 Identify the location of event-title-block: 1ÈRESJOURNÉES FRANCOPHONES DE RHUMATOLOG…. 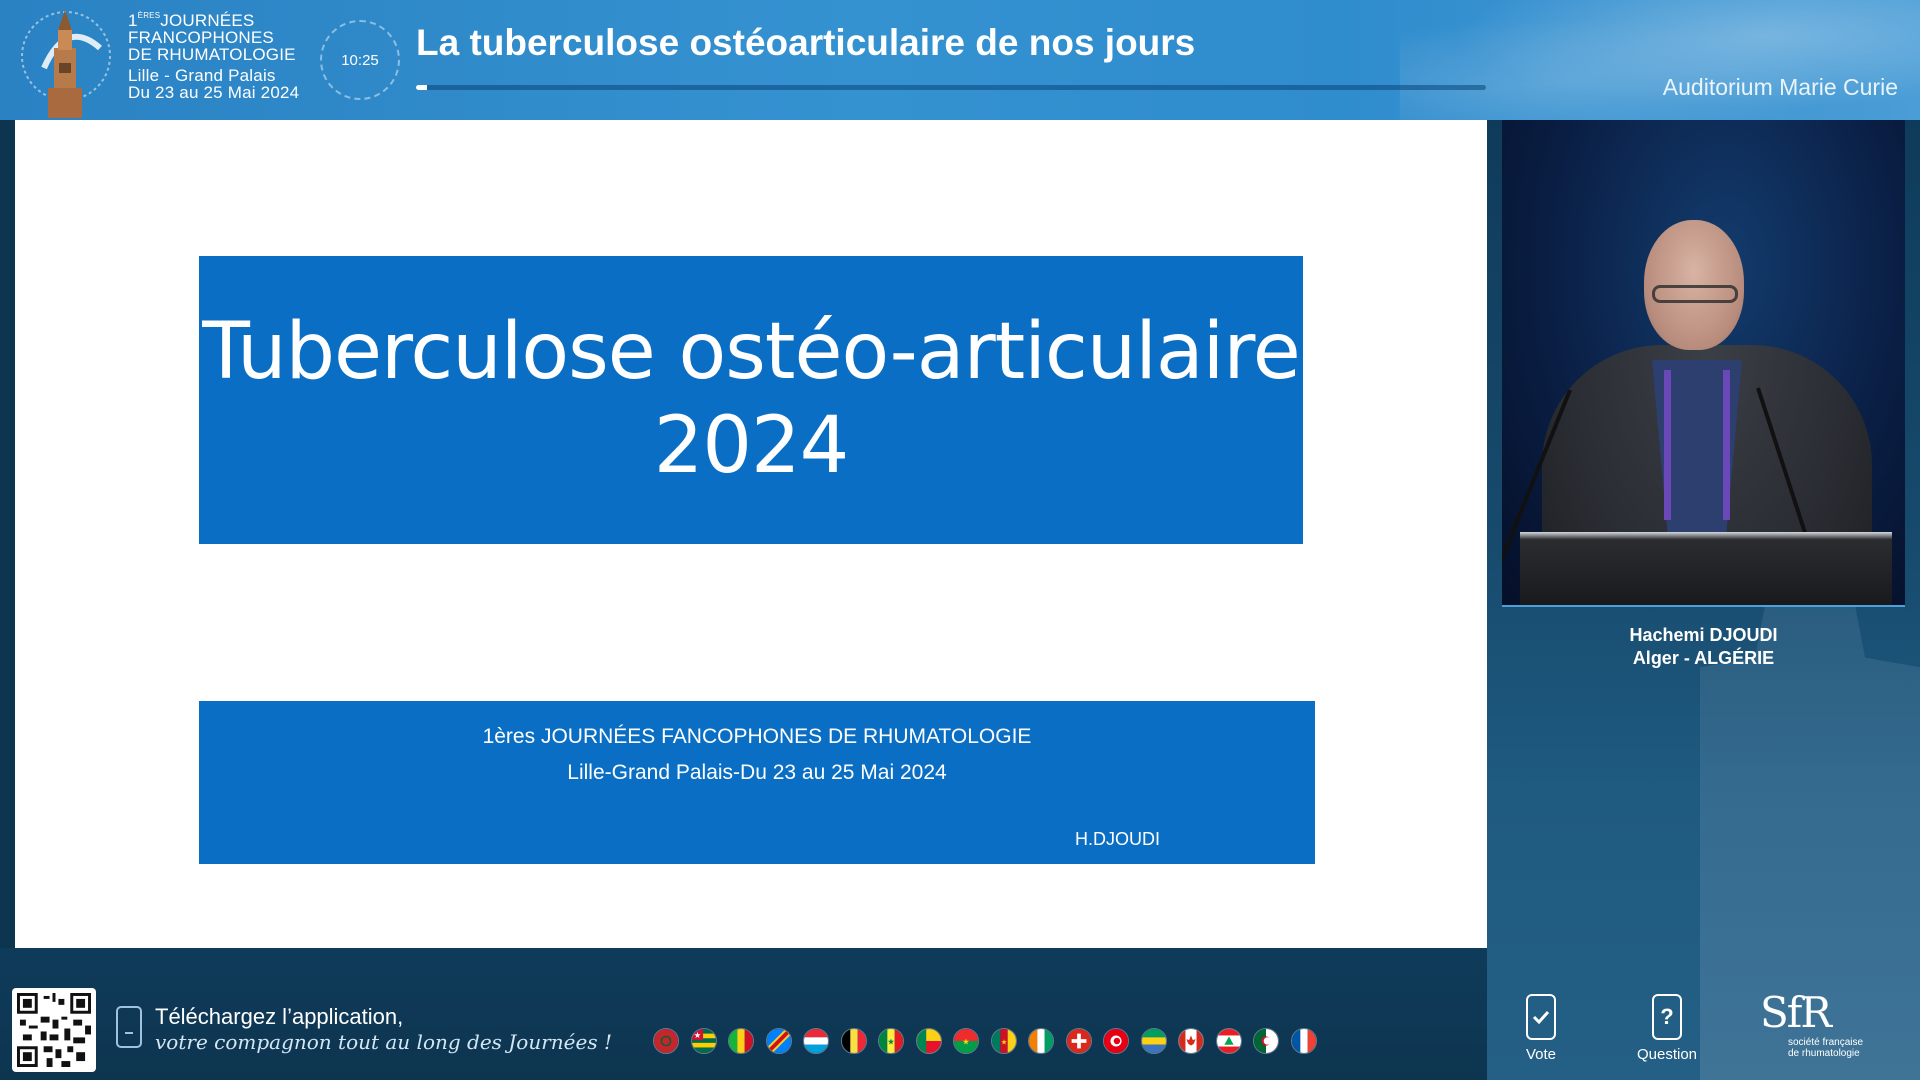
(214, 56).